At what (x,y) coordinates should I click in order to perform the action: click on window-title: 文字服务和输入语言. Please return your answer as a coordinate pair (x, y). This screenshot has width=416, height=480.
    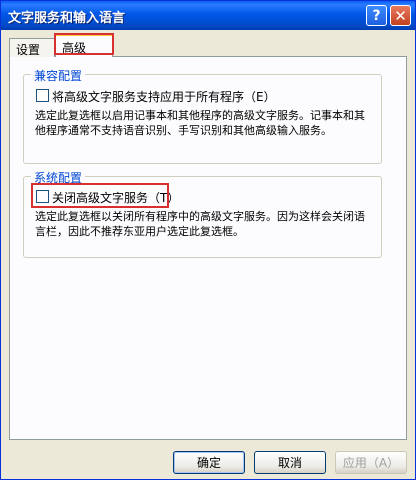
    Looking at the image, I should click on (67, 18).